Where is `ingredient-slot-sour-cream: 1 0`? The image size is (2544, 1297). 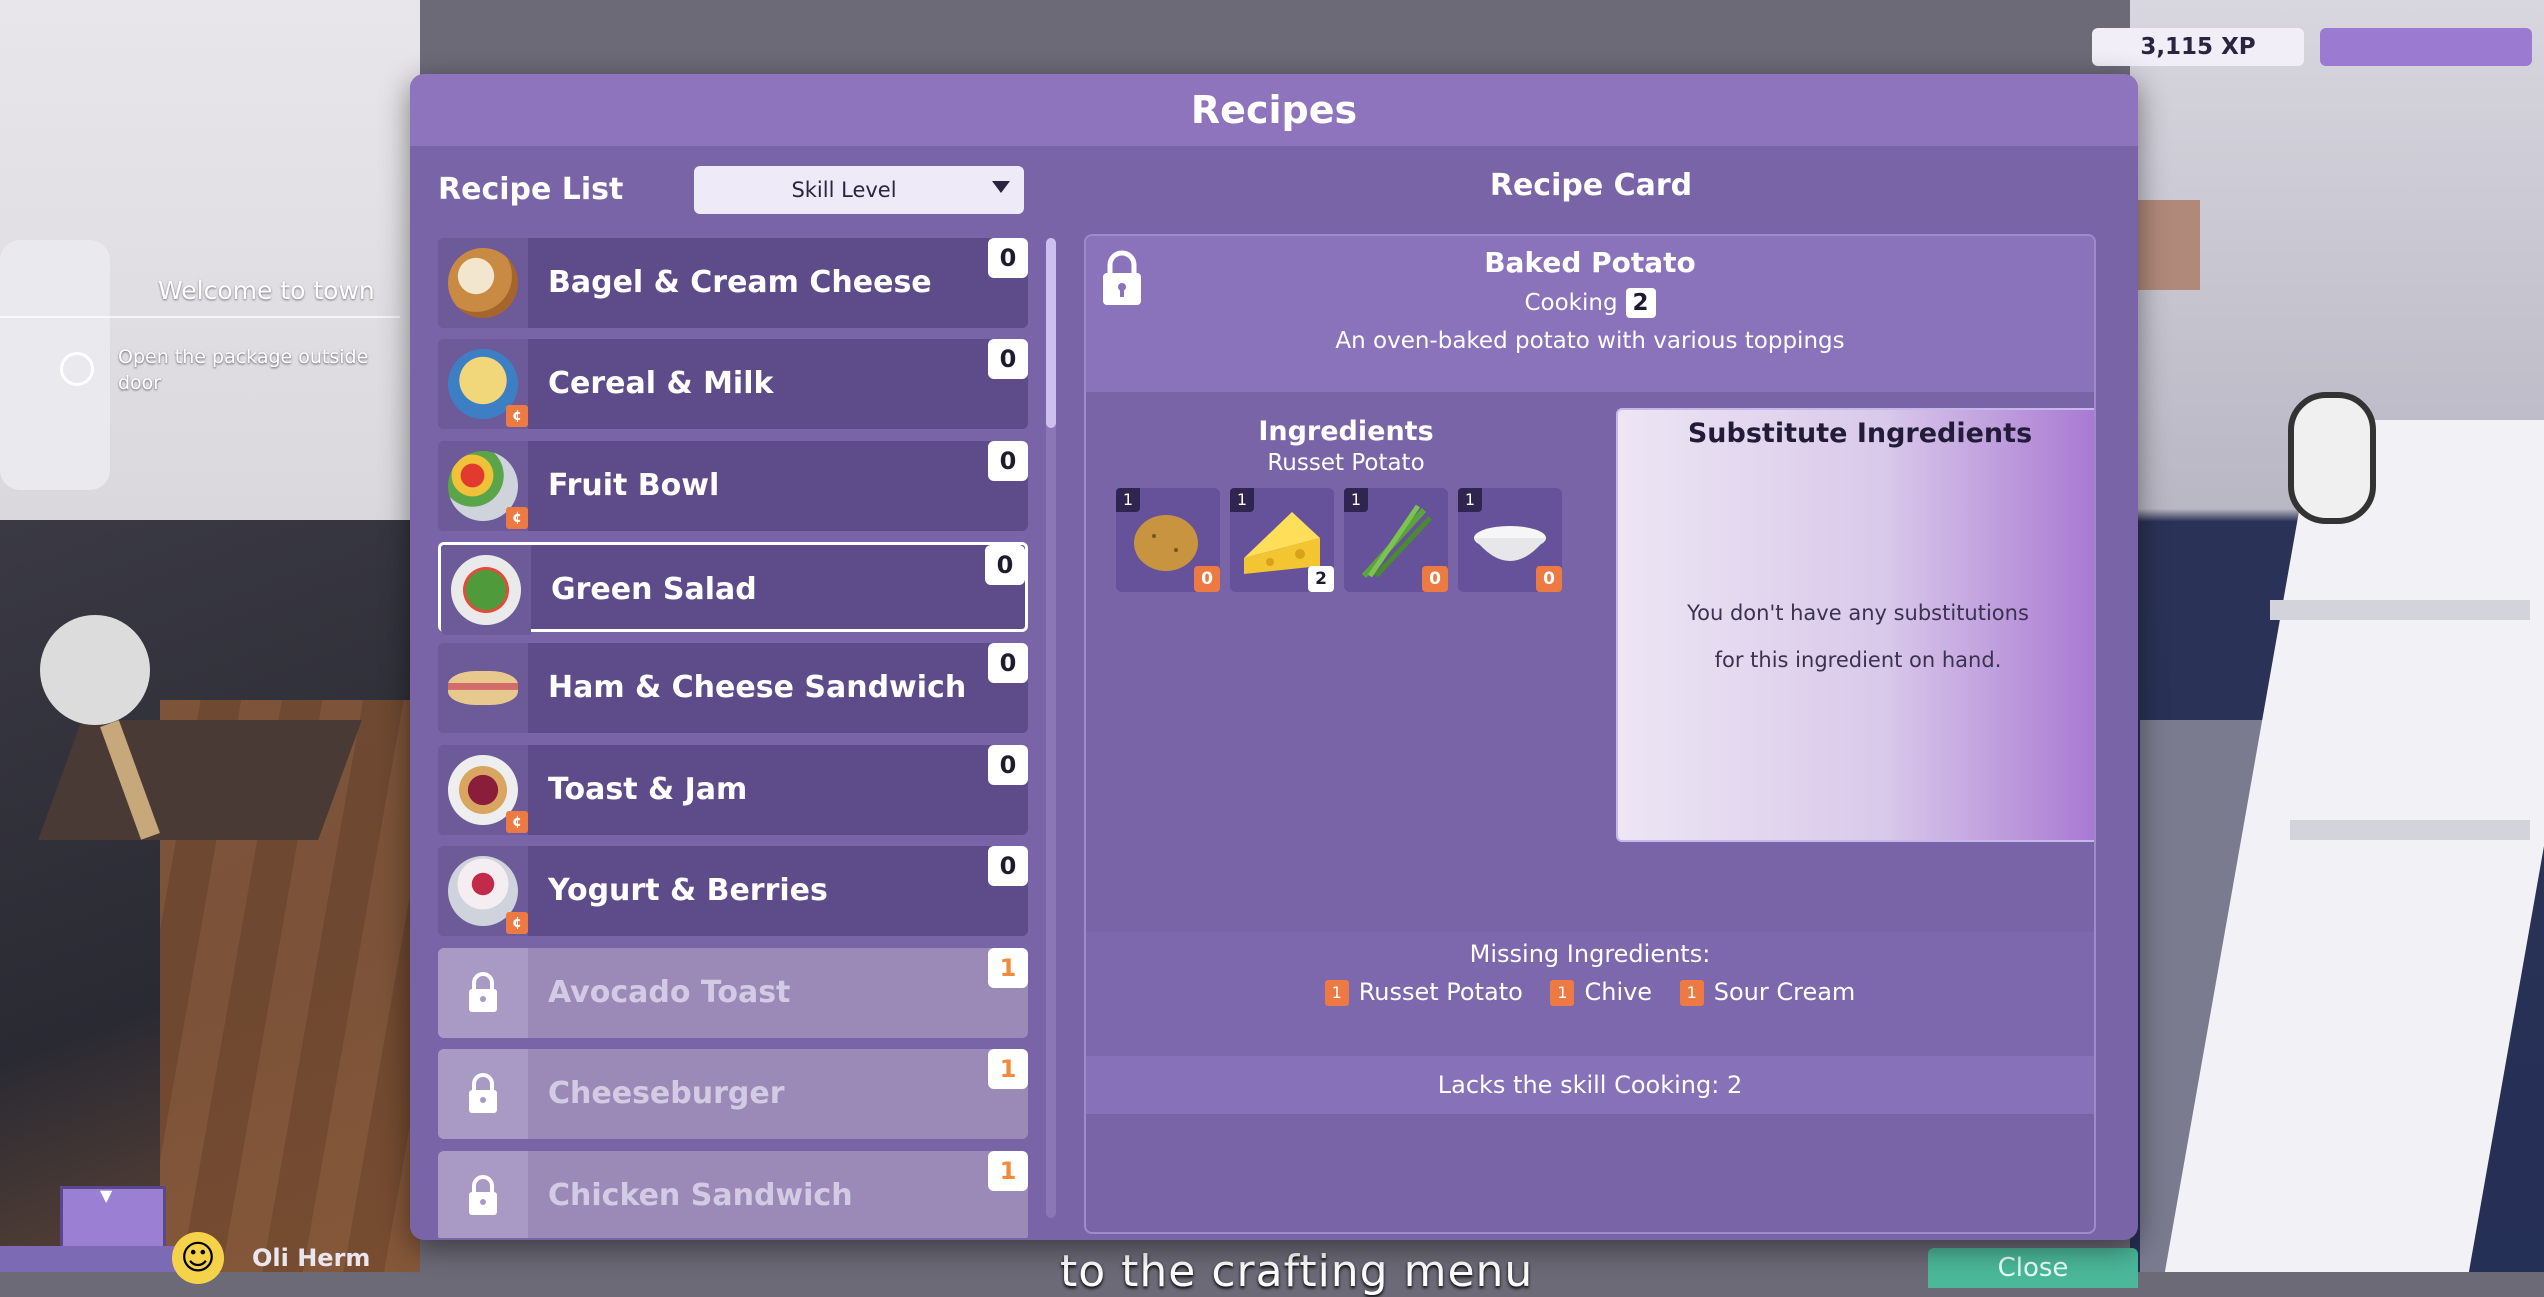
ingredient-slot-sour-cream: 1 0 is located at coordinates (1510, 540).